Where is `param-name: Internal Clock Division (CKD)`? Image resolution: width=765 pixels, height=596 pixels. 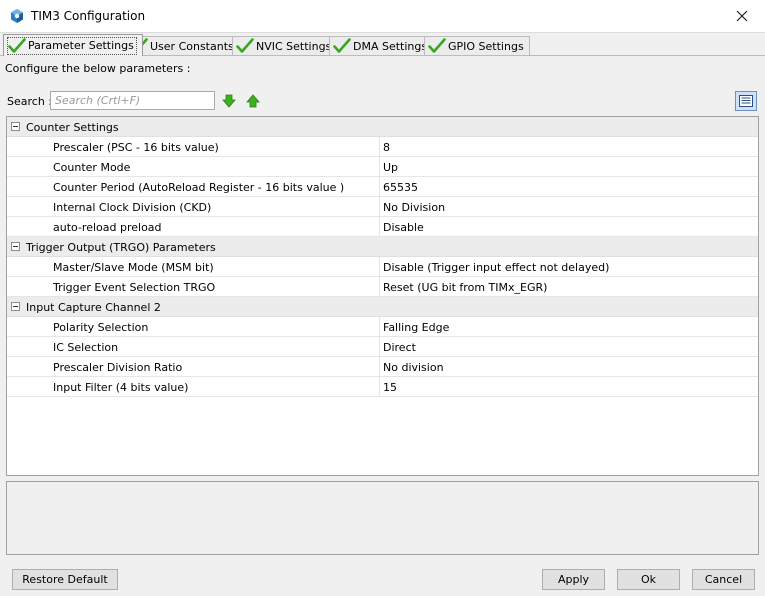
param-name: Internal Clock Division (CKD) is located at coordinates (132, 207).